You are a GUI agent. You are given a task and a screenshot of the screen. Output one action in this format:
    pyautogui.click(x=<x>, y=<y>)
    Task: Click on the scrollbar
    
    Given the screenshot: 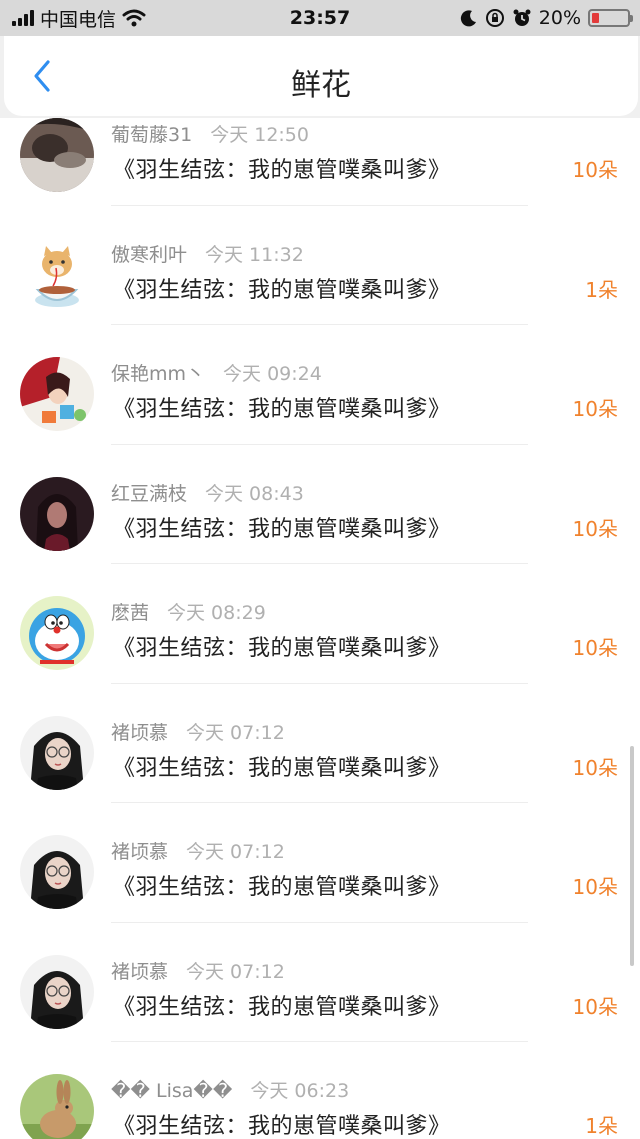 What is the action you would take?
    pyautogui.click(x=632, y=856)
    